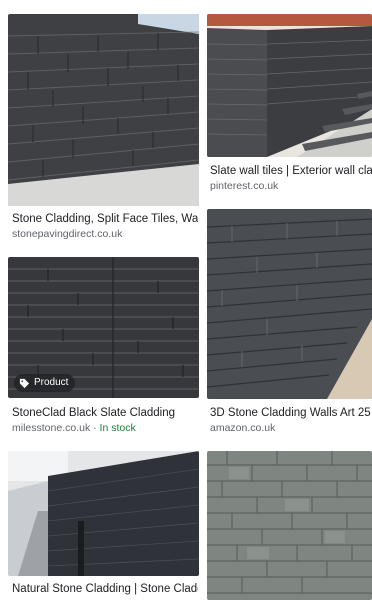 Image resolution: width=372 pixels, height=600 pixels. Describe the element at coordinates (51, 428) in the screenshot. I see `result-source-3-domain: milesstone.co.uk` at that location.